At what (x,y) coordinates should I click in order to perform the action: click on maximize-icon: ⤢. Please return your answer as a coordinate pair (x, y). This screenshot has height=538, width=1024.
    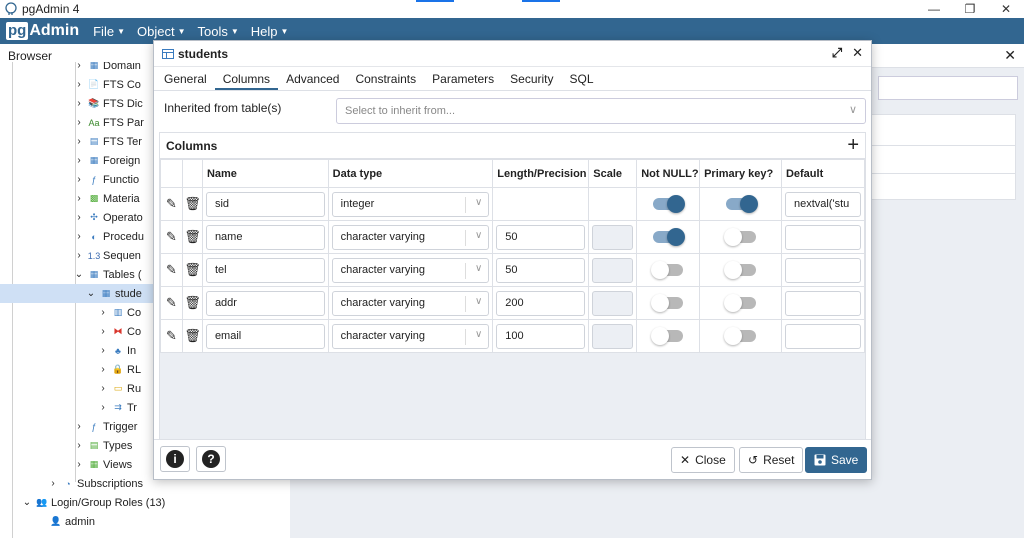
    Looking at the image, I should click on (837, 53).